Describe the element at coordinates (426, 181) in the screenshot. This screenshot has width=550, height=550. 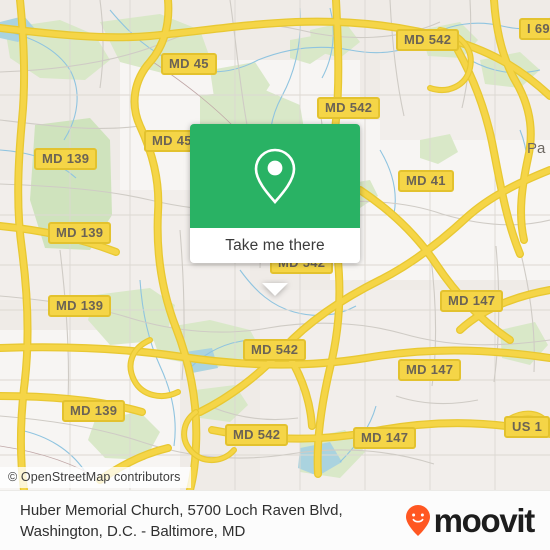
I see `road-shield: MD 41` at that location.